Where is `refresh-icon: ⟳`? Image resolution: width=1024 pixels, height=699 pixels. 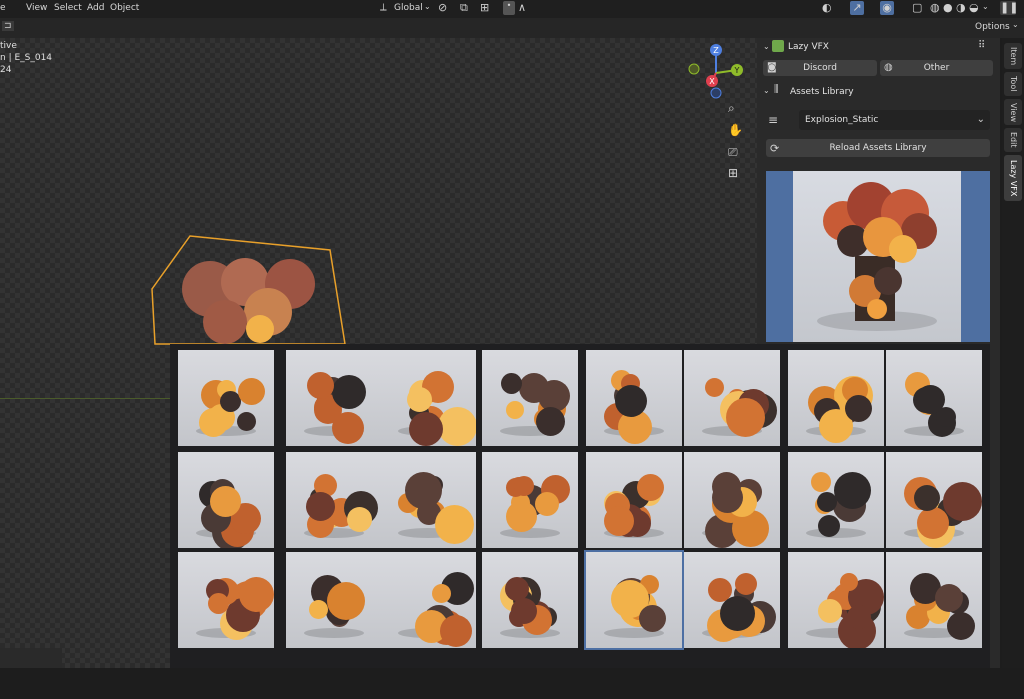
refresh-icon: ⟳ is located at coordinates (775, 148).